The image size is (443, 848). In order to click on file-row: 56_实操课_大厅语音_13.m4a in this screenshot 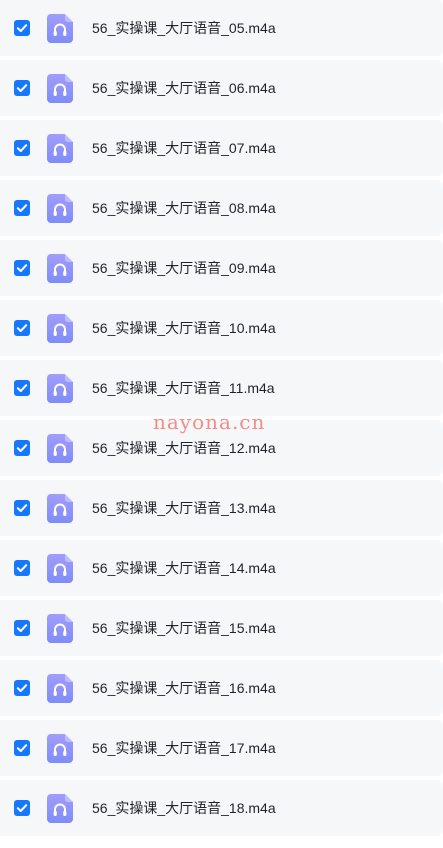, I will do `click(221, 508)`.